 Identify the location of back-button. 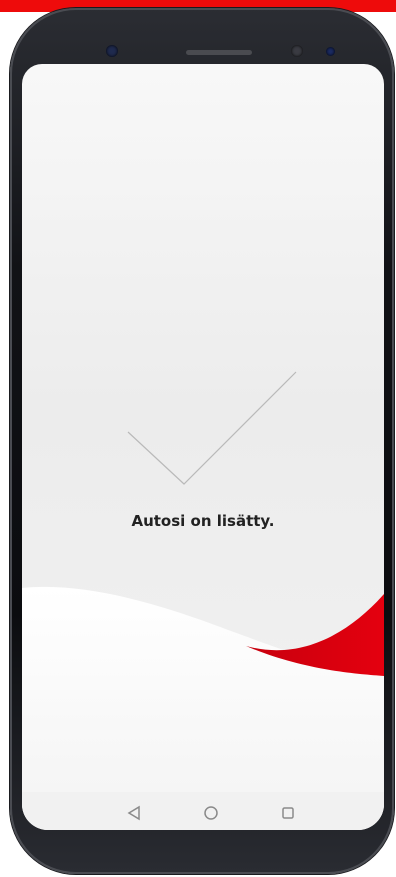
(134, 813).